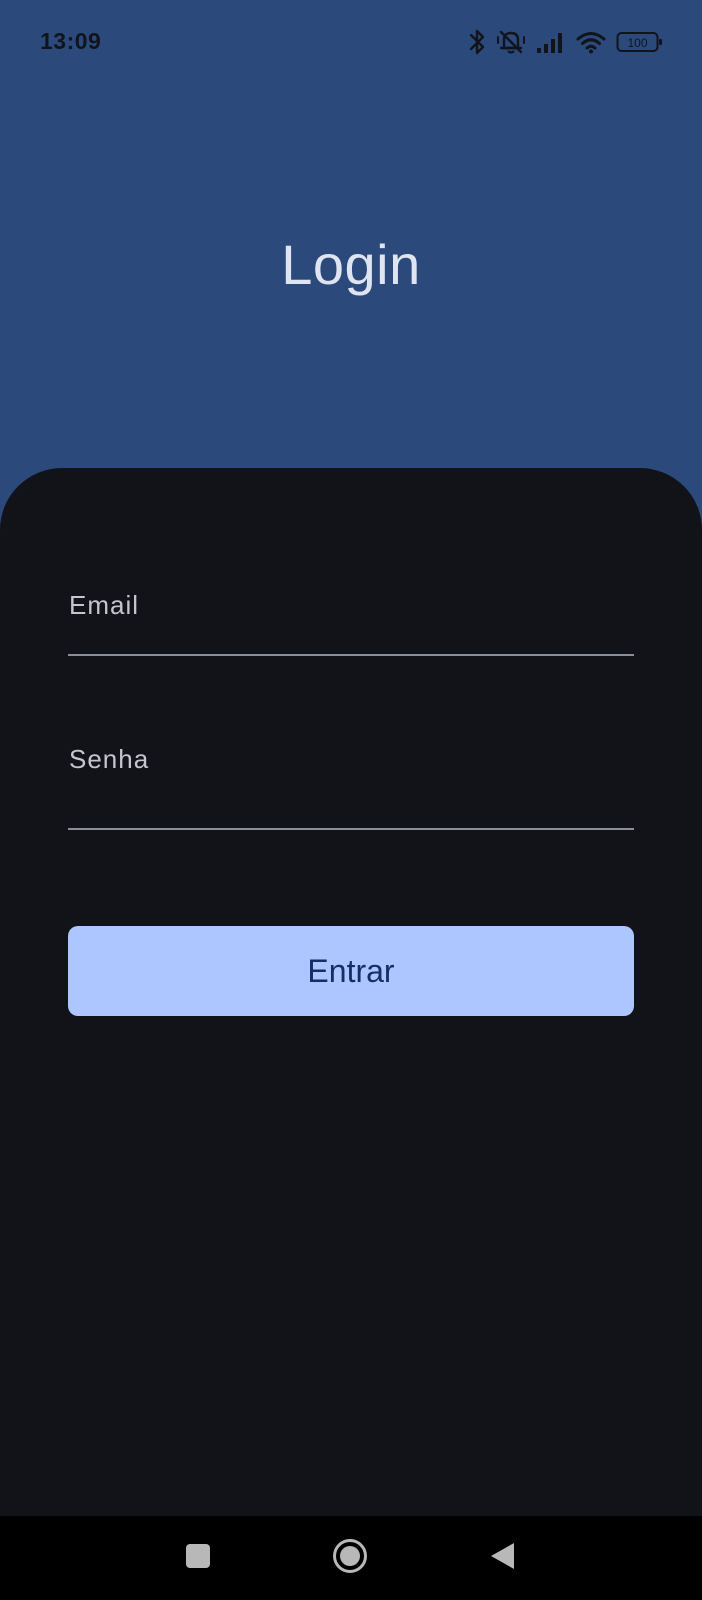 The height and width of the screenshot is (1600, 702). I want to click on signal-icon, so click(551, 42).